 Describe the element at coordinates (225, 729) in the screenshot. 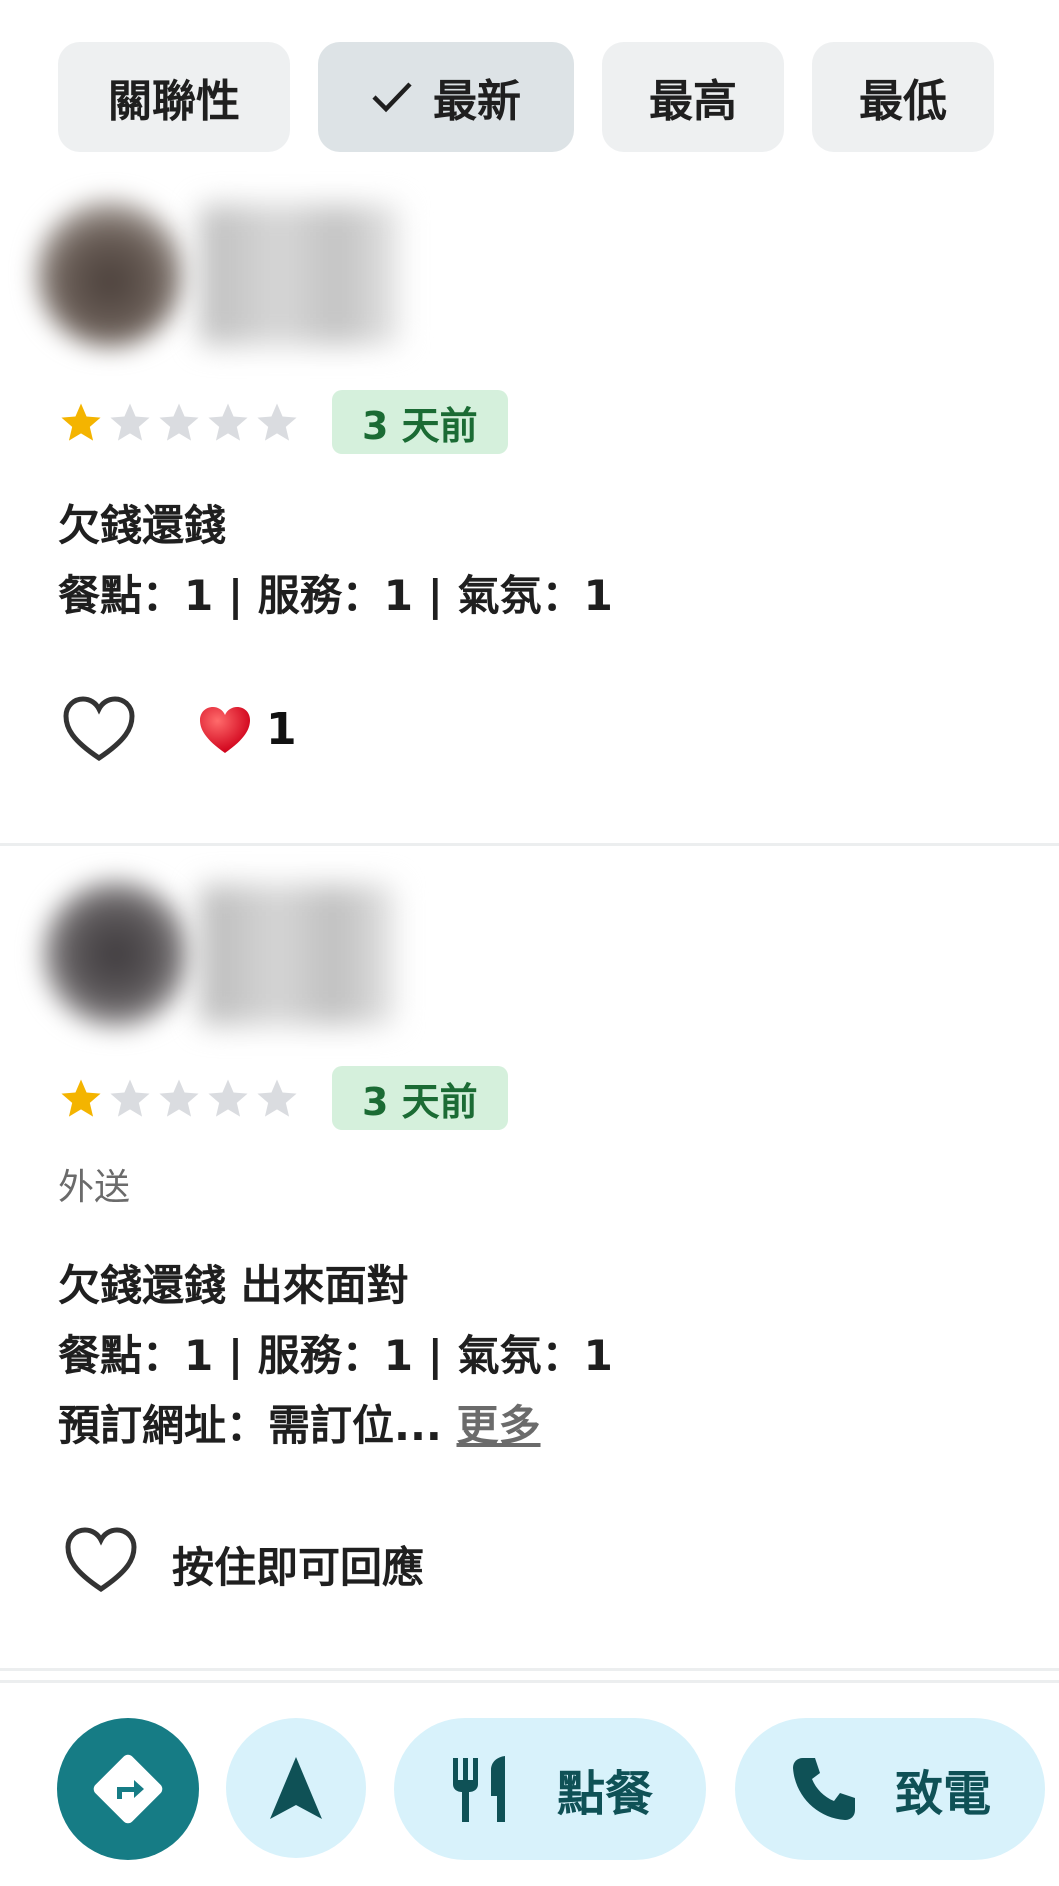

I see `red-heart-icon` at that location.